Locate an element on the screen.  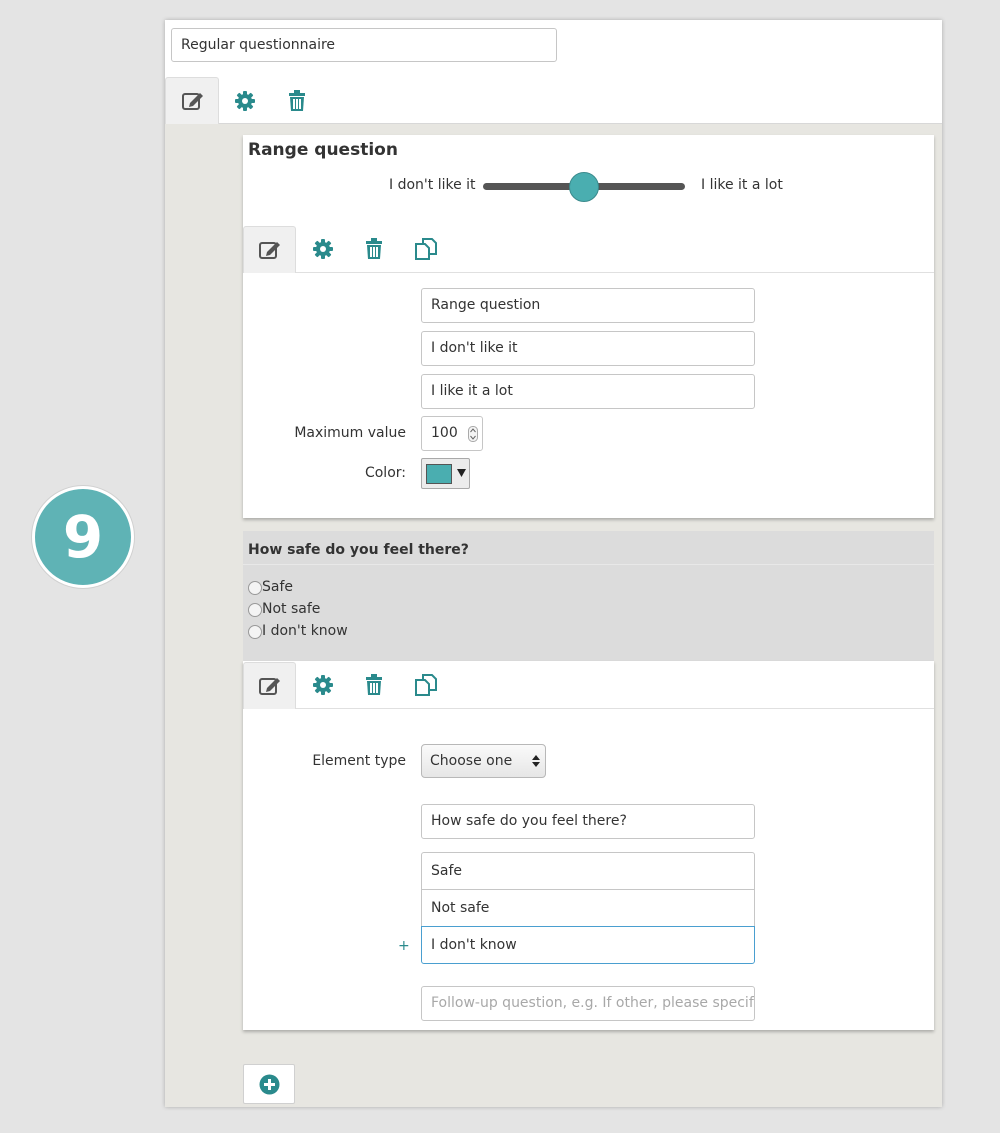
option-input-dont-know: I don't know is located at coordinates (588, 945).